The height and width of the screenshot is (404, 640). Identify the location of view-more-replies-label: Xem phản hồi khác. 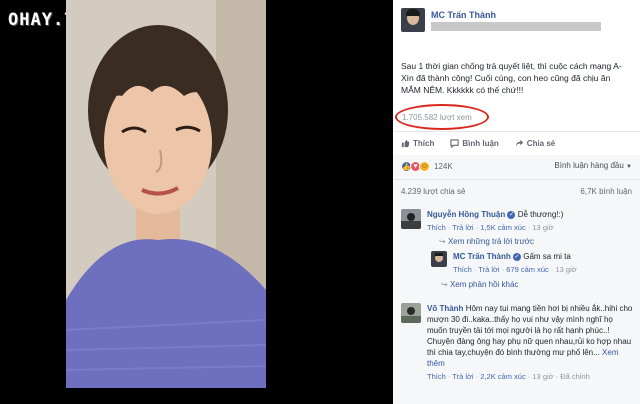
(484, 284).